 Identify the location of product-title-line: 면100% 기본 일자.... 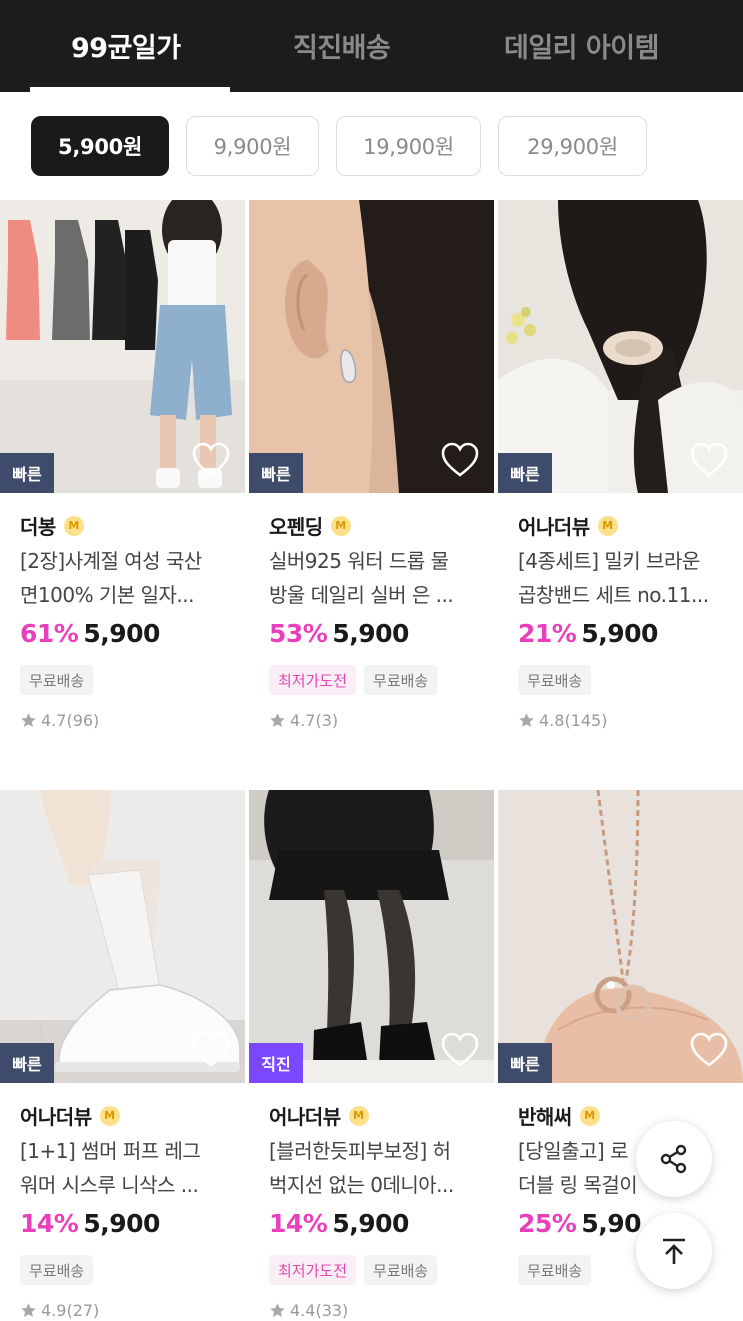
(107, 595).